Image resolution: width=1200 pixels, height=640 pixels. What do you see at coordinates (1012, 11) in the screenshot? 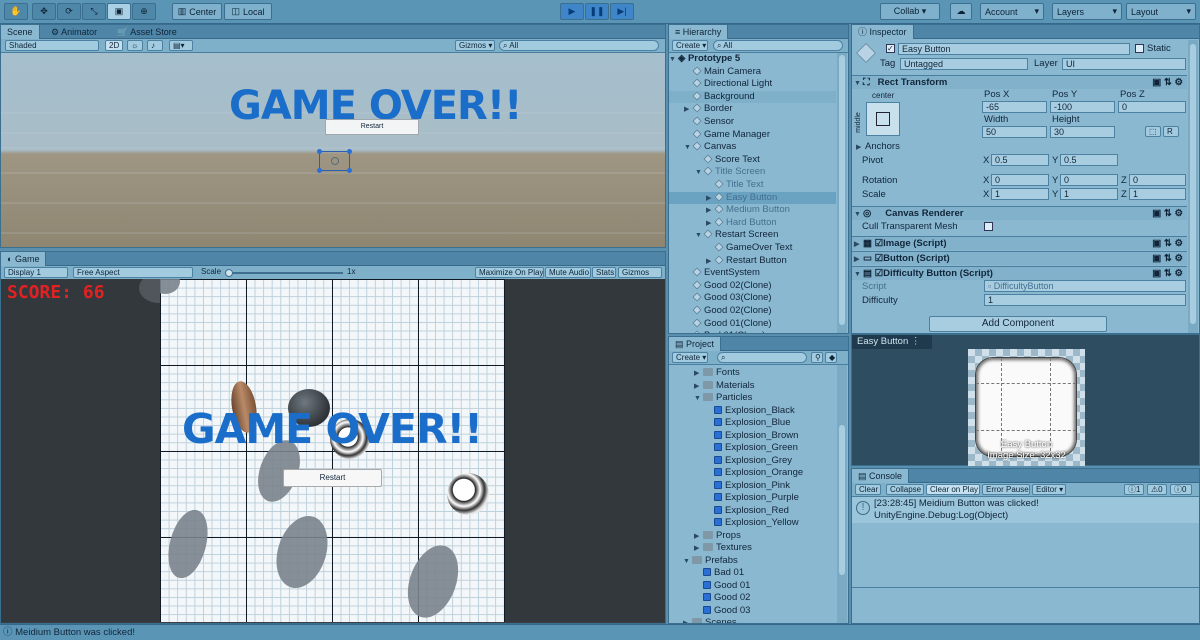
I see `account-dropdown: Account ▾` at bounding box center [1012, 11].